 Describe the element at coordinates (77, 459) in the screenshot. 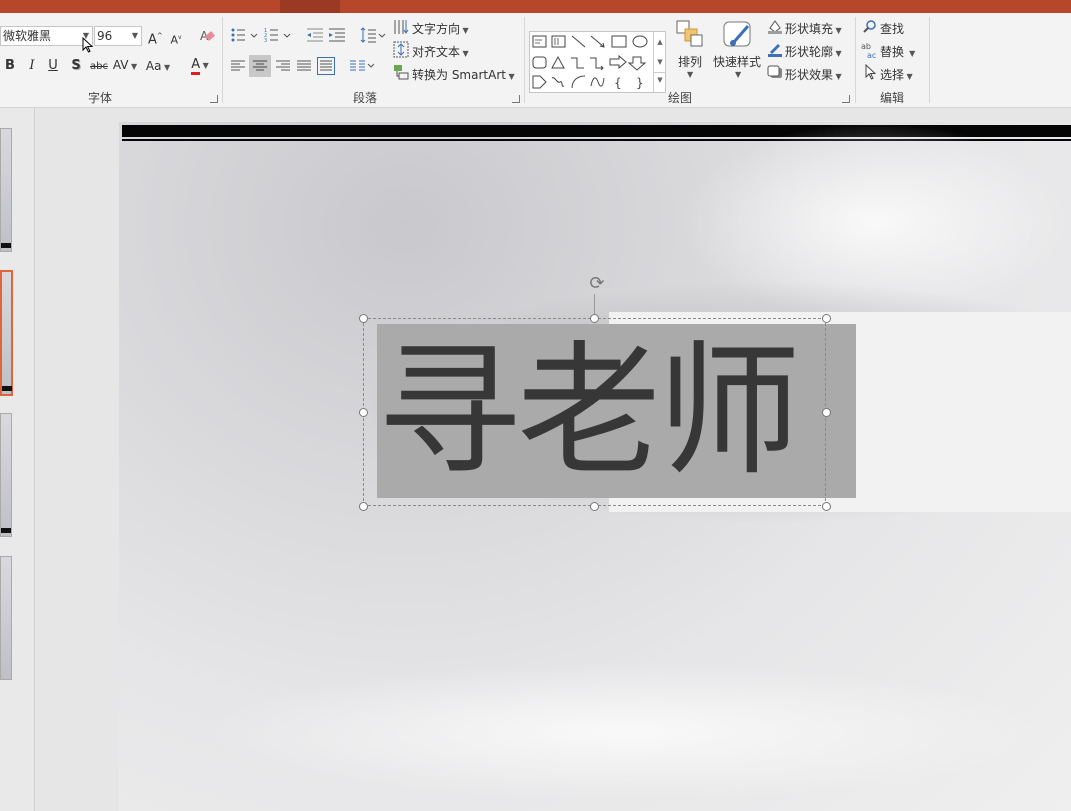

I see `editor-background` at that location.